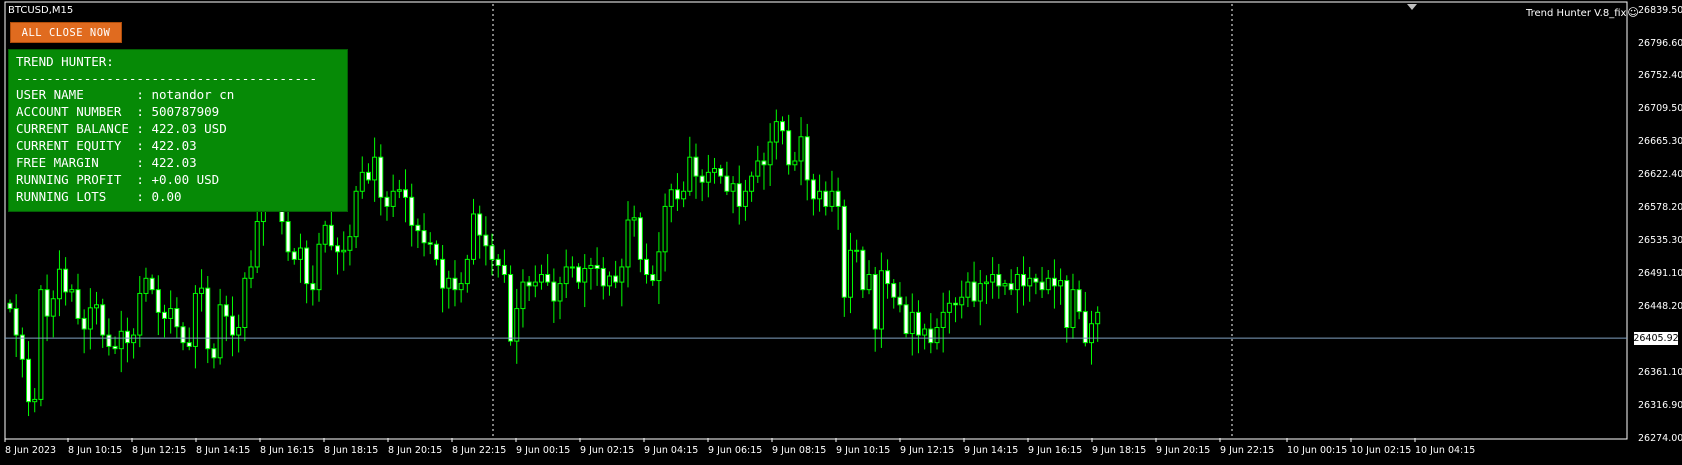  I want to click on time-tick: 8 Jun 20:15, so click(415, 450).